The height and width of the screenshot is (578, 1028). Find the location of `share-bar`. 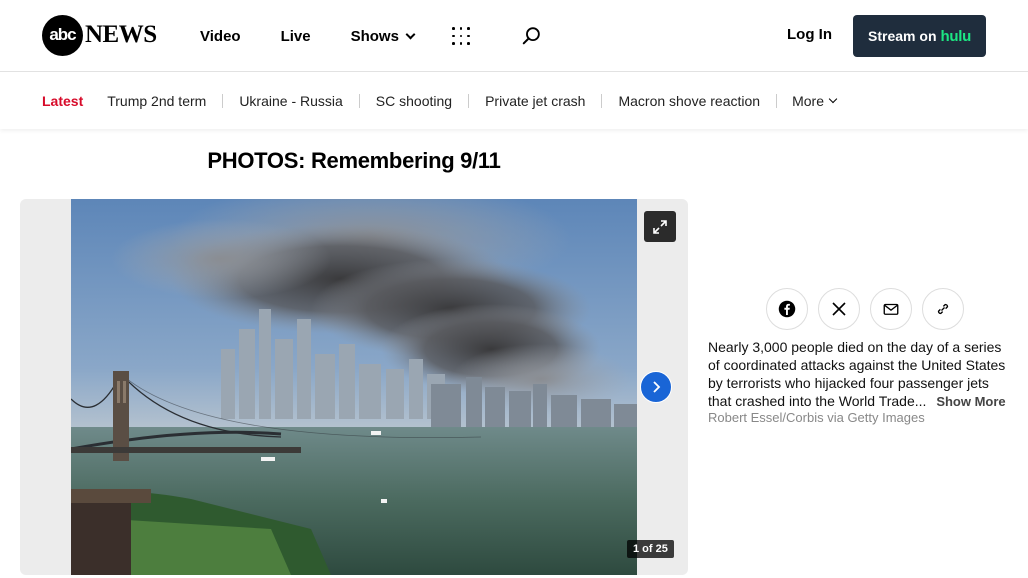

share-bar is located at coordinates (870, 309).